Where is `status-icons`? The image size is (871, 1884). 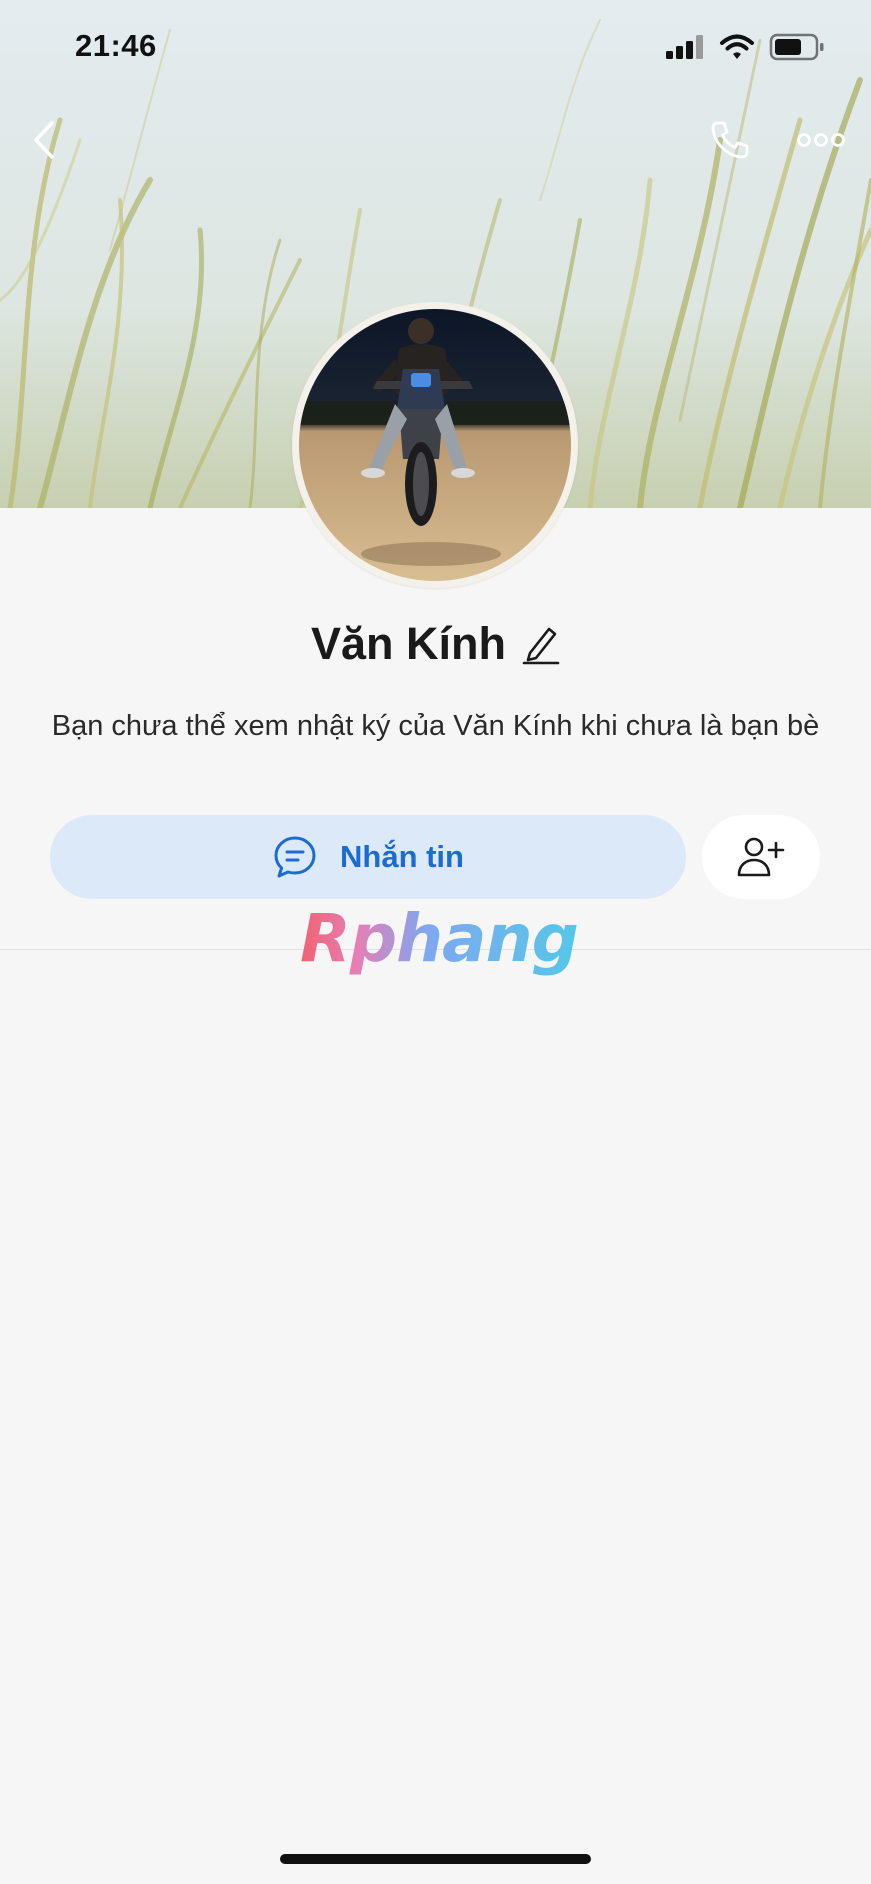
status-icons is located at coordinates (745, 47).